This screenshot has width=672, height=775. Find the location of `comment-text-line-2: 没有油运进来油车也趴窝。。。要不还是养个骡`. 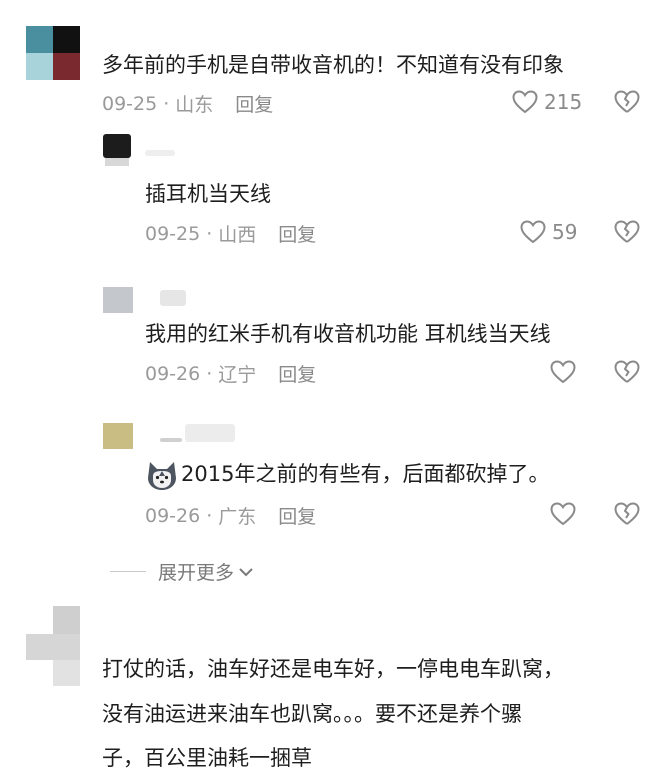

comment-text-line-2: 没有油运进来油车也趴窝。。。要不还是养个骡 is located at coordinates (312, 714).